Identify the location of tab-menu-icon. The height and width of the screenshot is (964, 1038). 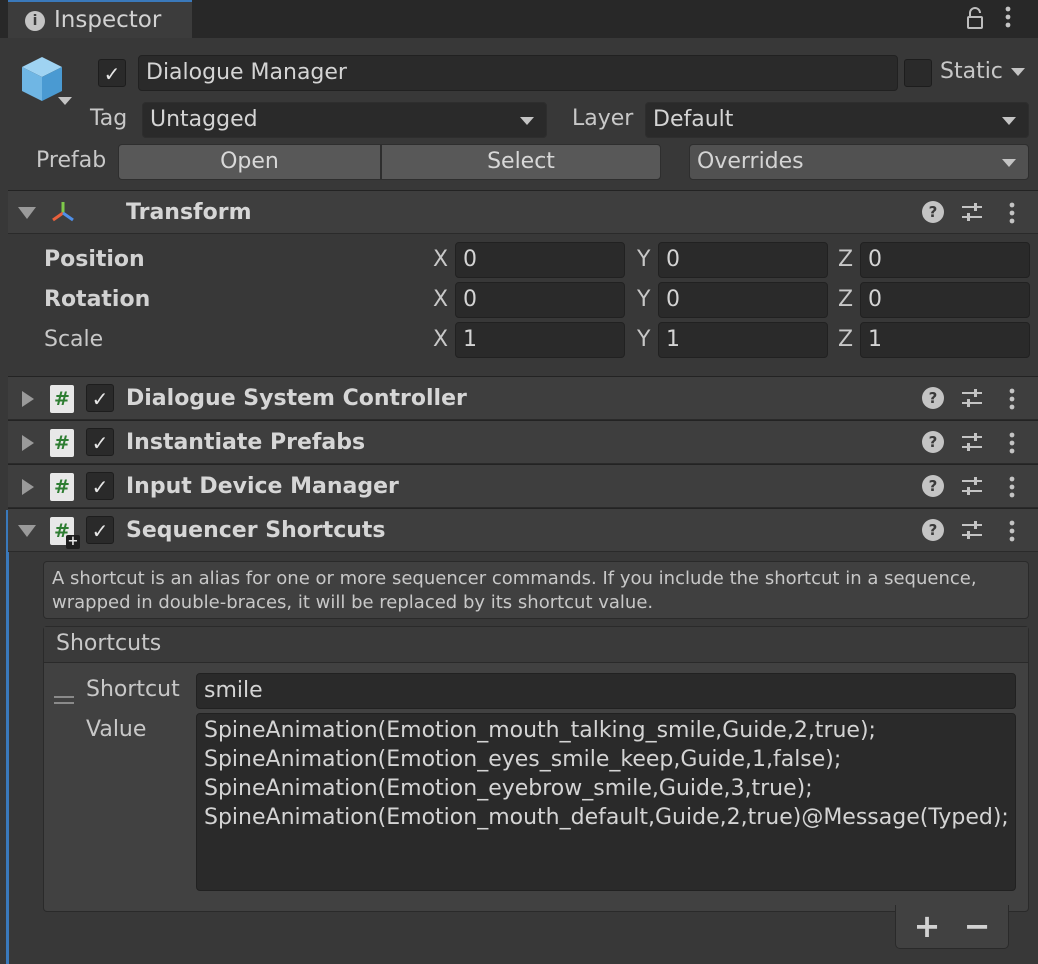
(1008, 17).